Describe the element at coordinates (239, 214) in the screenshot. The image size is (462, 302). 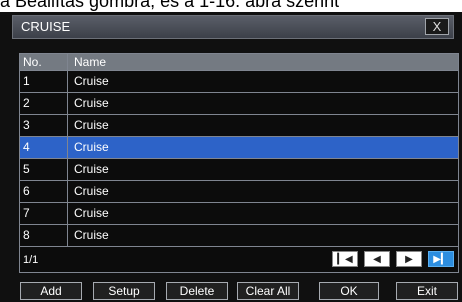
I see `table-row: 7 Cruise` at that location.